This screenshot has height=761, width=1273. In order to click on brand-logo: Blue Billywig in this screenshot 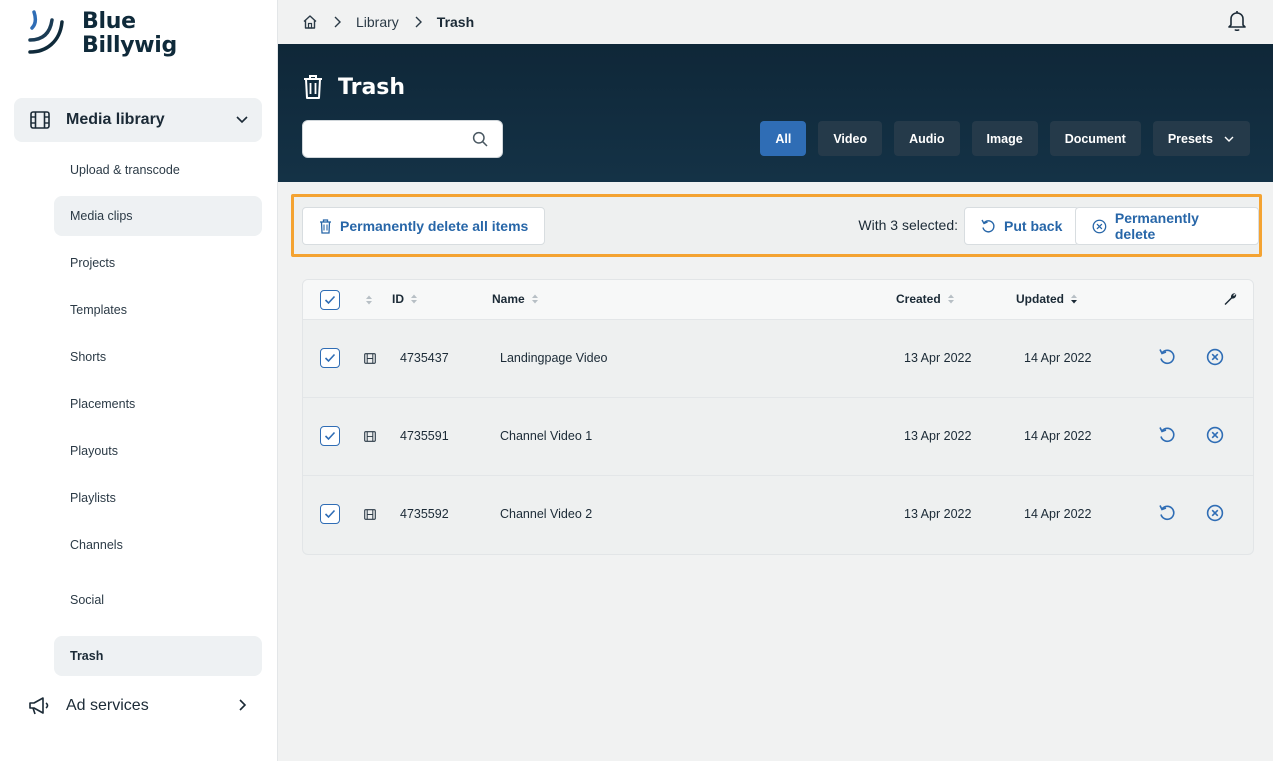, I will do `click(102, 34)`.